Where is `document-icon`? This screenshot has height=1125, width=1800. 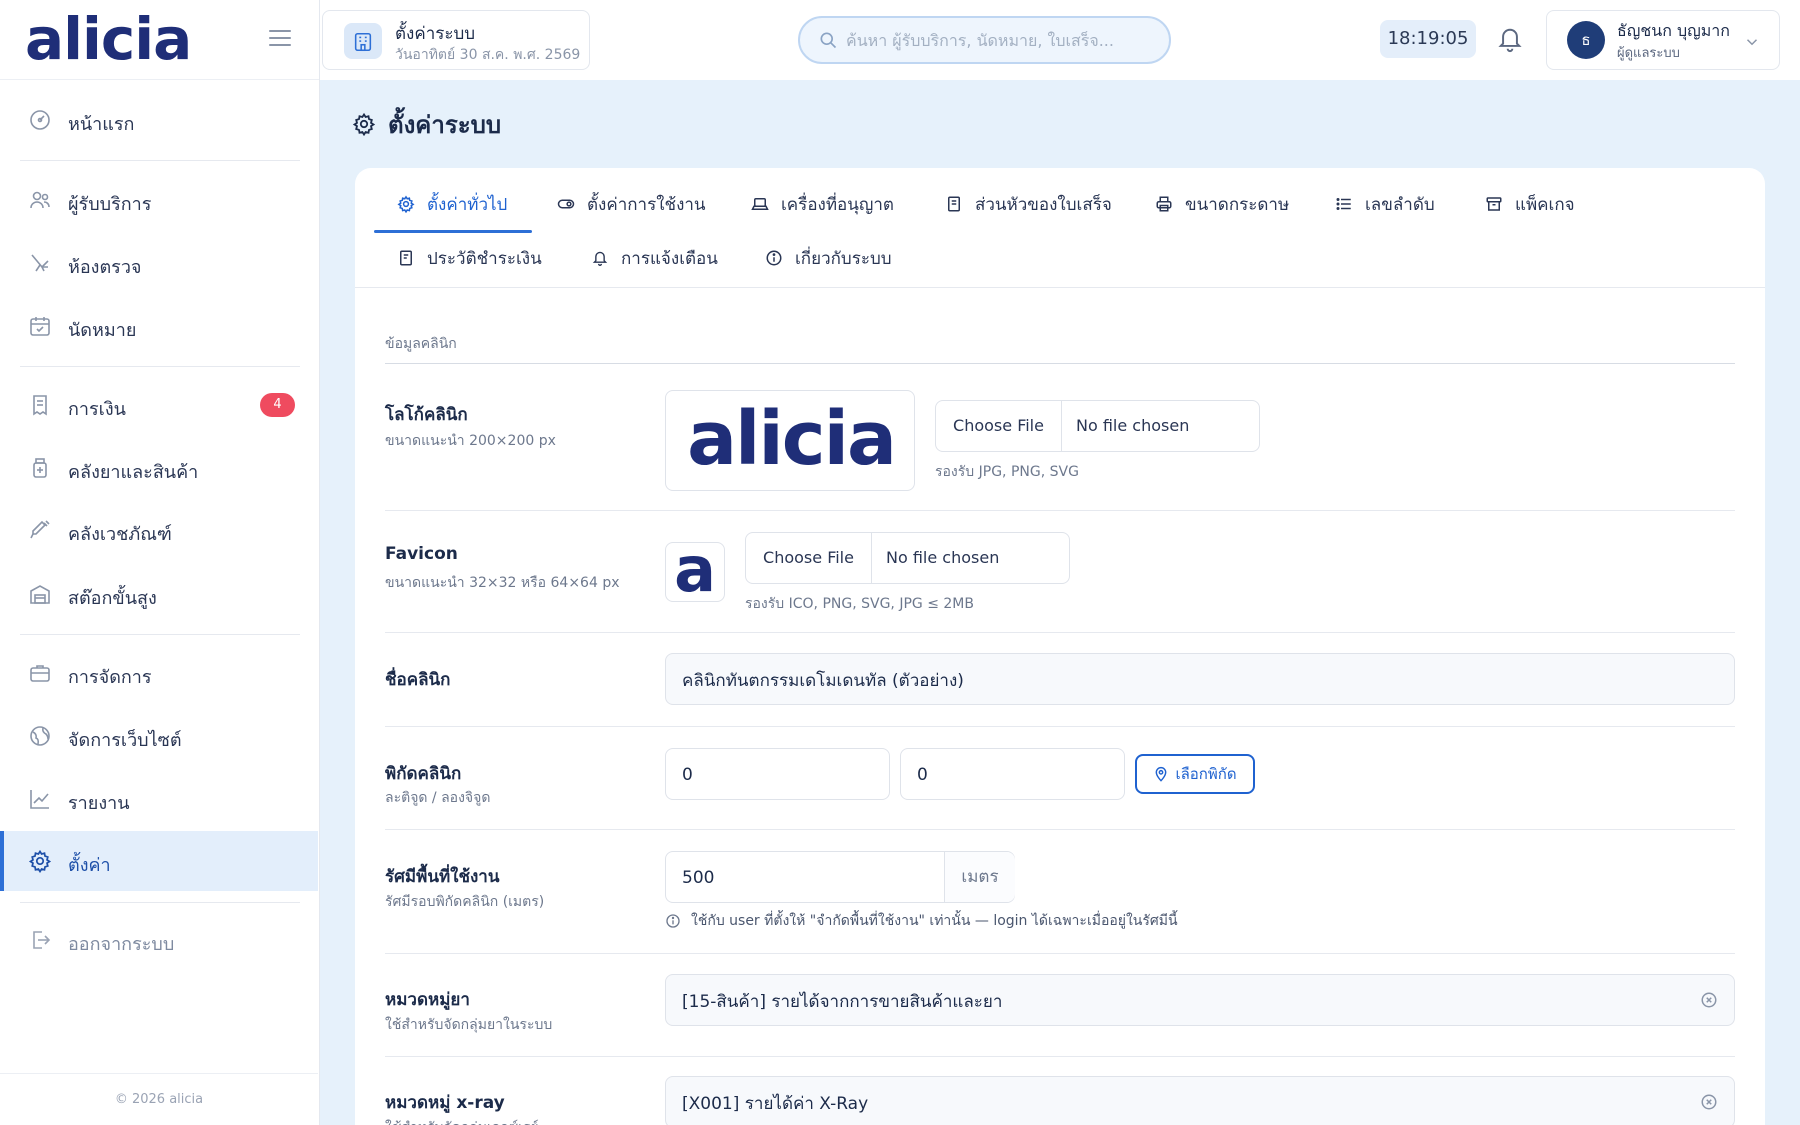 document-icon is located at coordinates (954, 204).